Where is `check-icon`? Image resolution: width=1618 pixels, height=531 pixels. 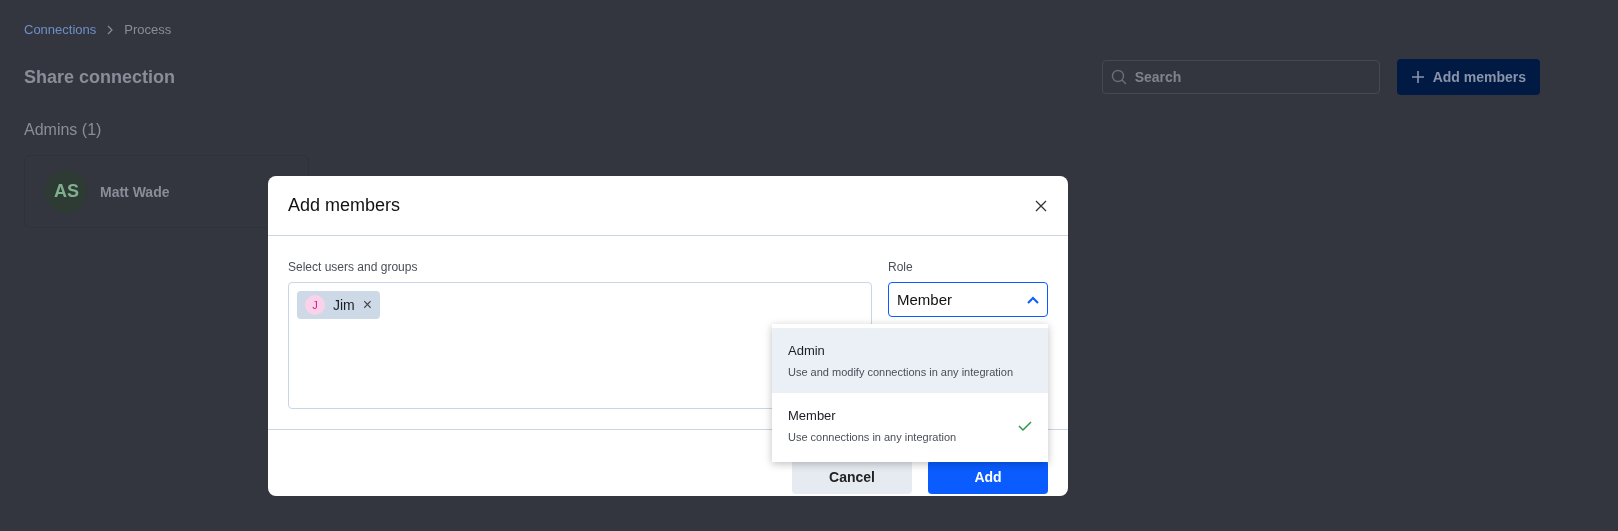
check-icon is located at coordinates (1025, 425).